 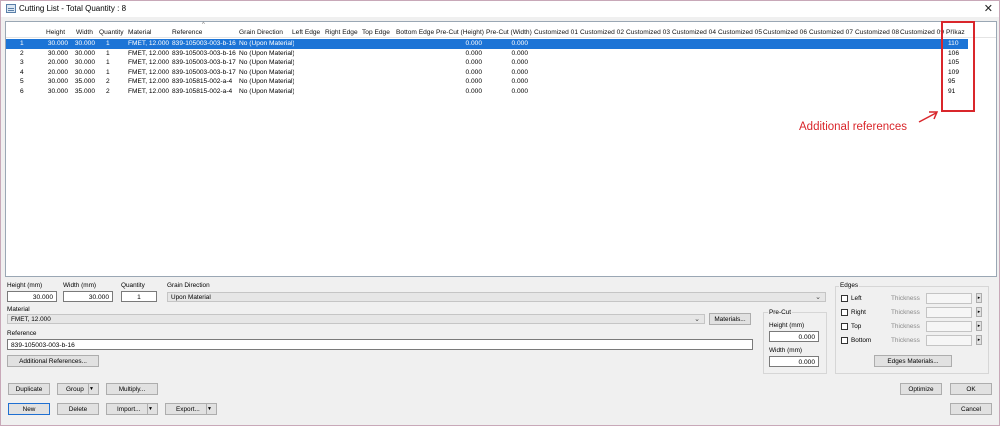 What do you see at coordinates (139, 32) in the screenshot?
I see `col-header-material: Material` at bounding box center [139, 32].